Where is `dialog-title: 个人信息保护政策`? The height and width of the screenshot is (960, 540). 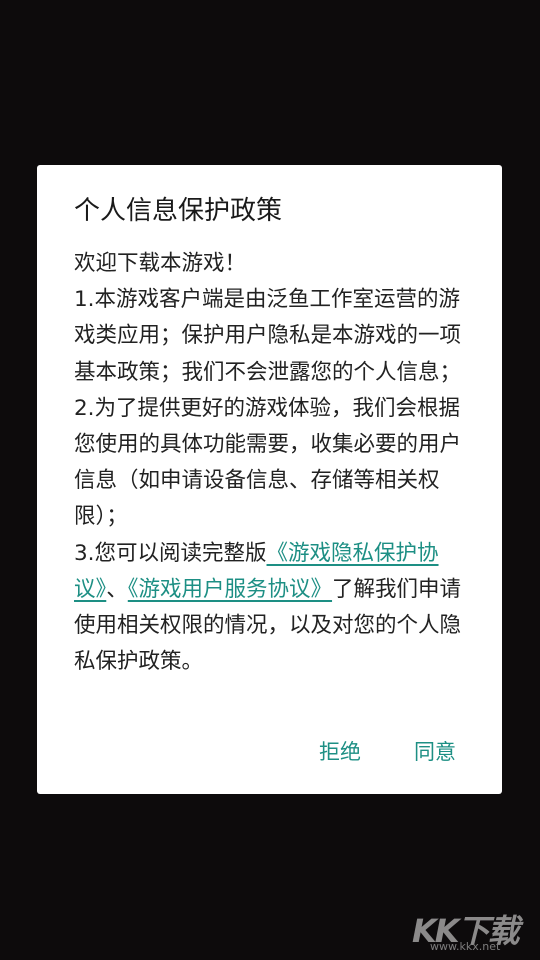 dialog-title: 个人信息保护政策 is located at coordinates (178, 211).